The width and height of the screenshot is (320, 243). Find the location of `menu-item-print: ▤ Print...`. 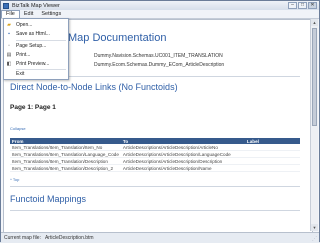

menu-item-print: ▤ Print... is located at coordinates (36, 55).